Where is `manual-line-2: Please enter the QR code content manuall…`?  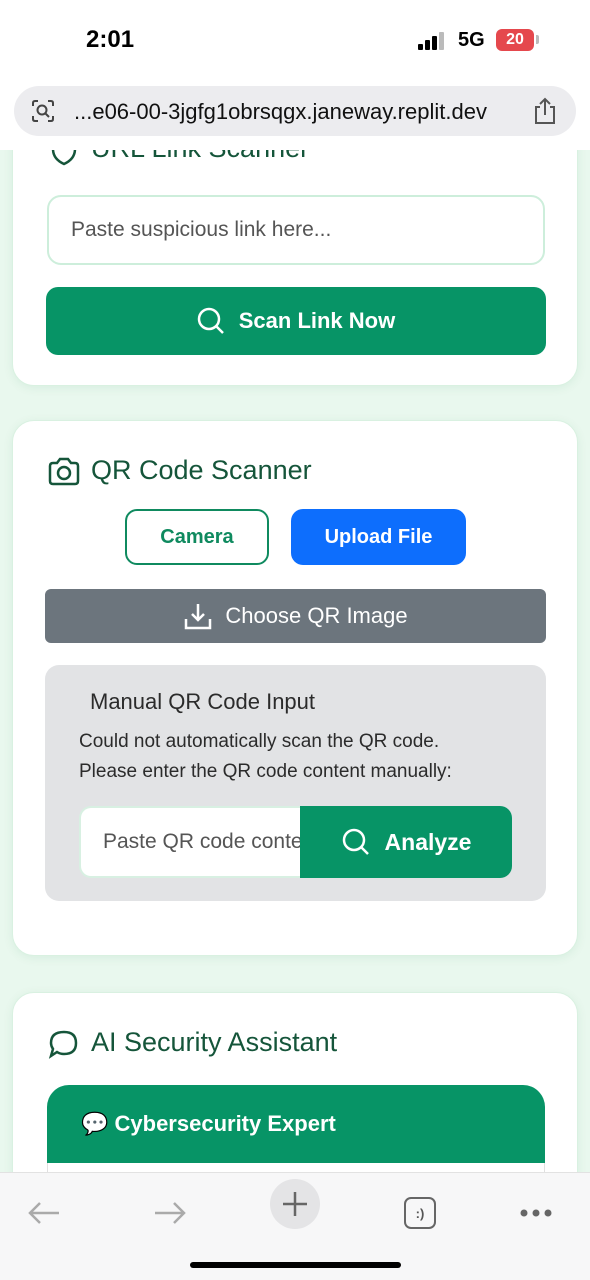
manual-line-2: Please enter the QR code content manuall… is located at coordinates (265, 771).